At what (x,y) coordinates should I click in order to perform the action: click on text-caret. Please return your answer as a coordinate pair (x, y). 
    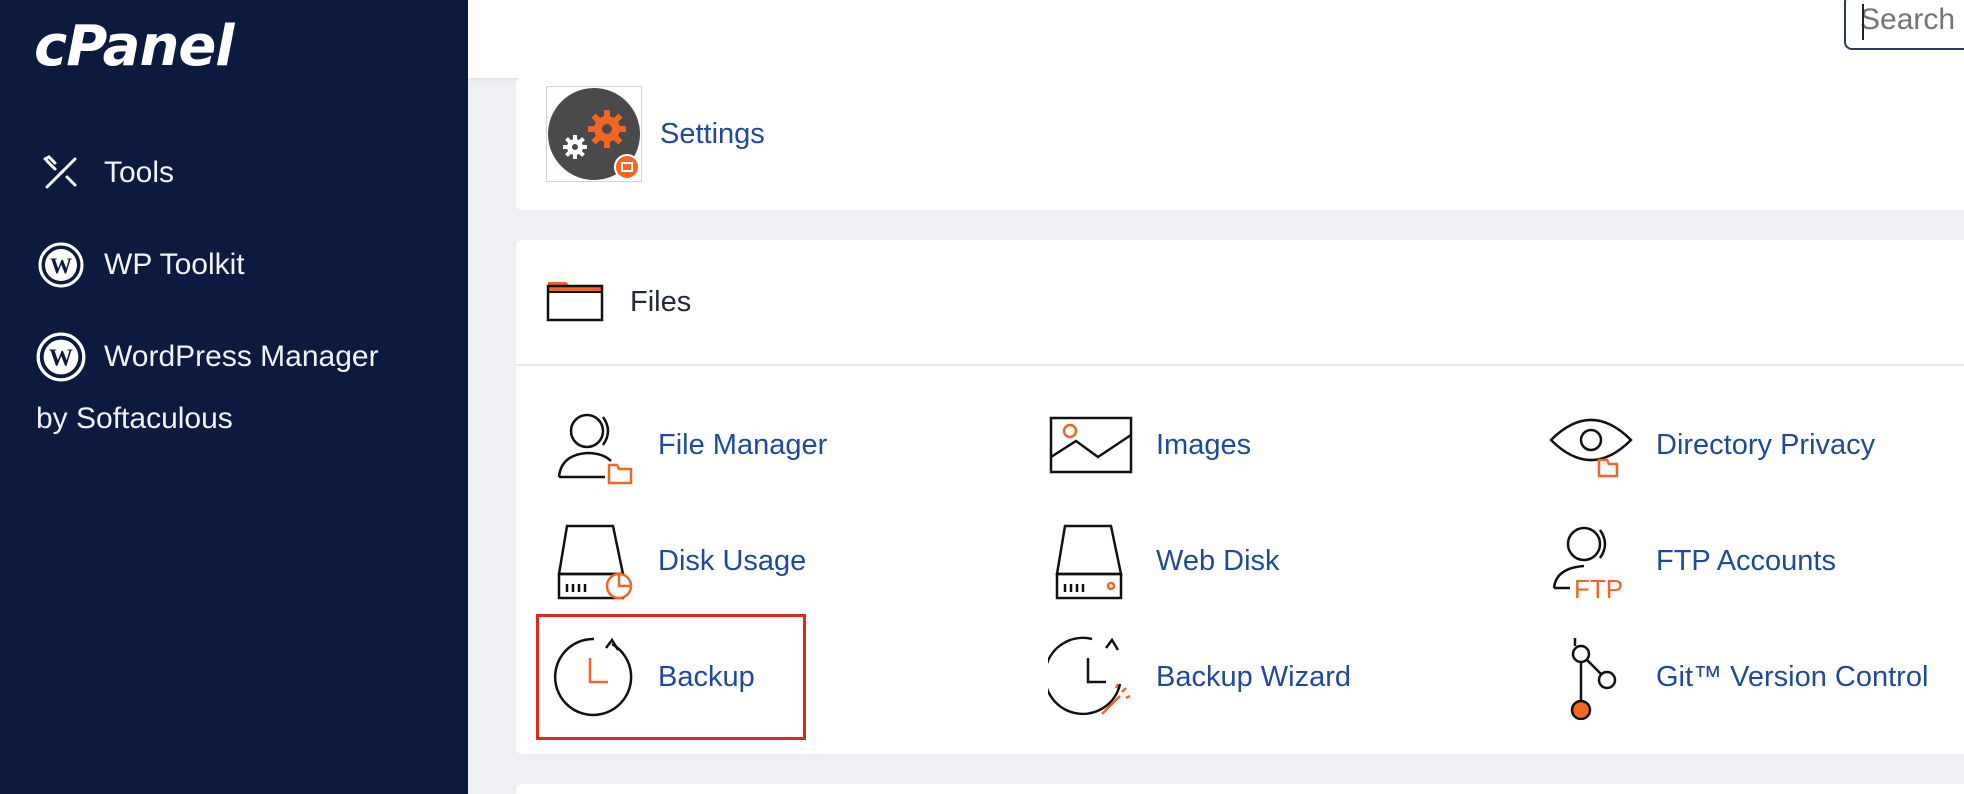
    Looking at the image, I should click on (1863, 22).